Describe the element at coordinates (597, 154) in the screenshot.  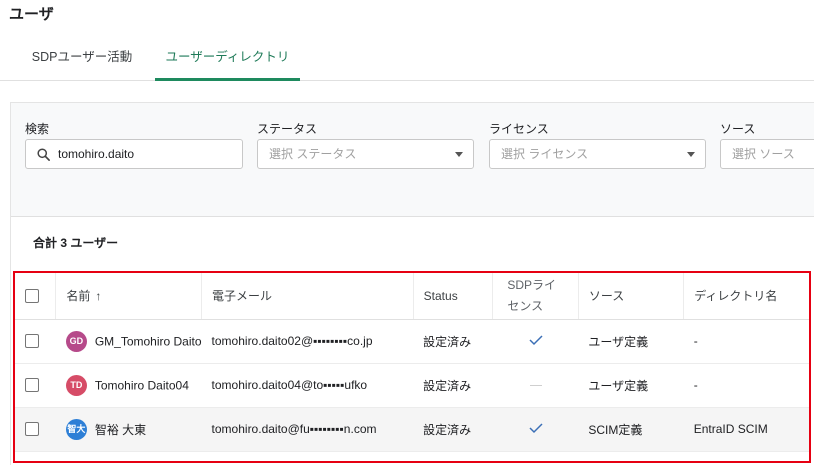
I see `license-select: 選択 ライセンス` at that location.